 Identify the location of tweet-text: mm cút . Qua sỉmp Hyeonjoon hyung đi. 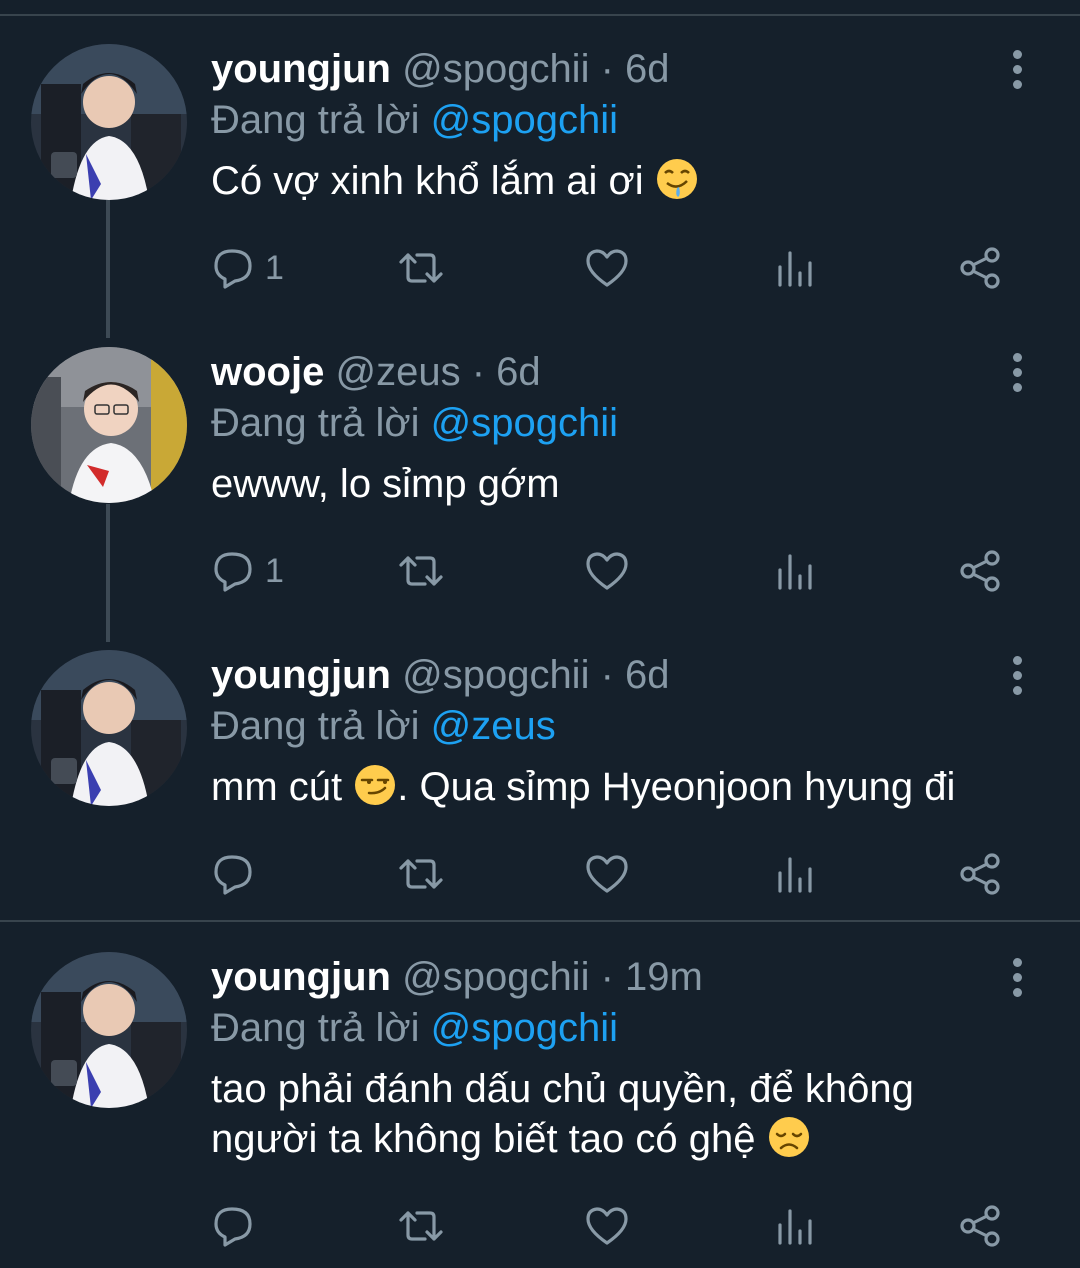
(621, 787).